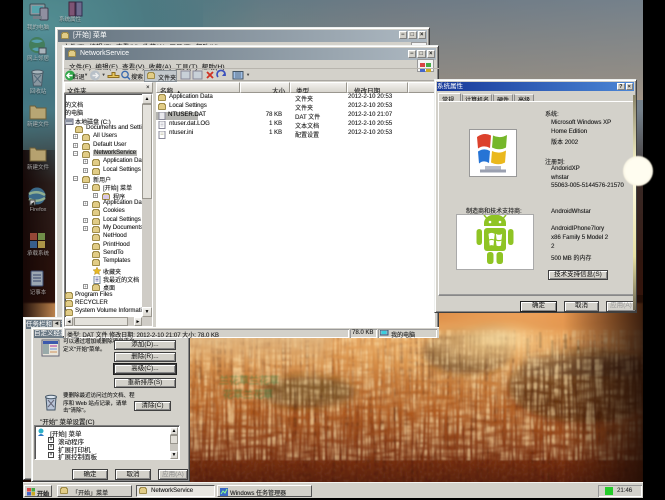  Describe the element at coordinates (248, 394) in the screenshot. I see `svg-text: 花草兰花草` at that location.